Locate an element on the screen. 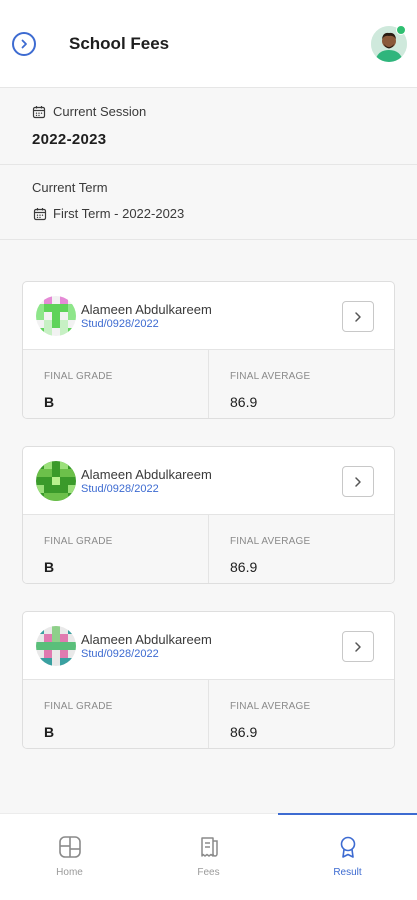  session-label-row: Current Session is located at coordinates (89, 111).